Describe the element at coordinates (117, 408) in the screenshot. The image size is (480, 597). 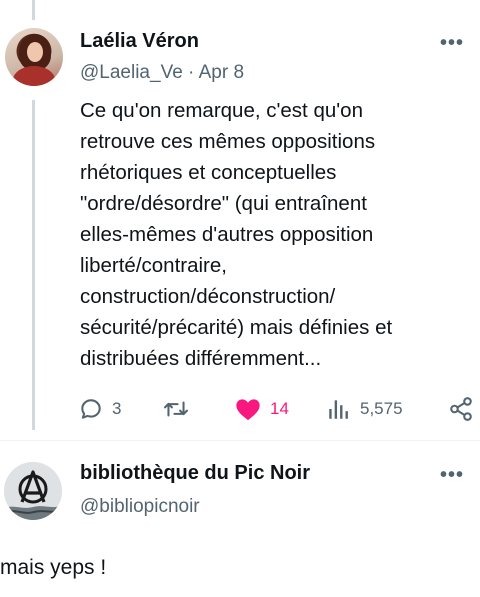
I see `reply-count: 3` at that location.